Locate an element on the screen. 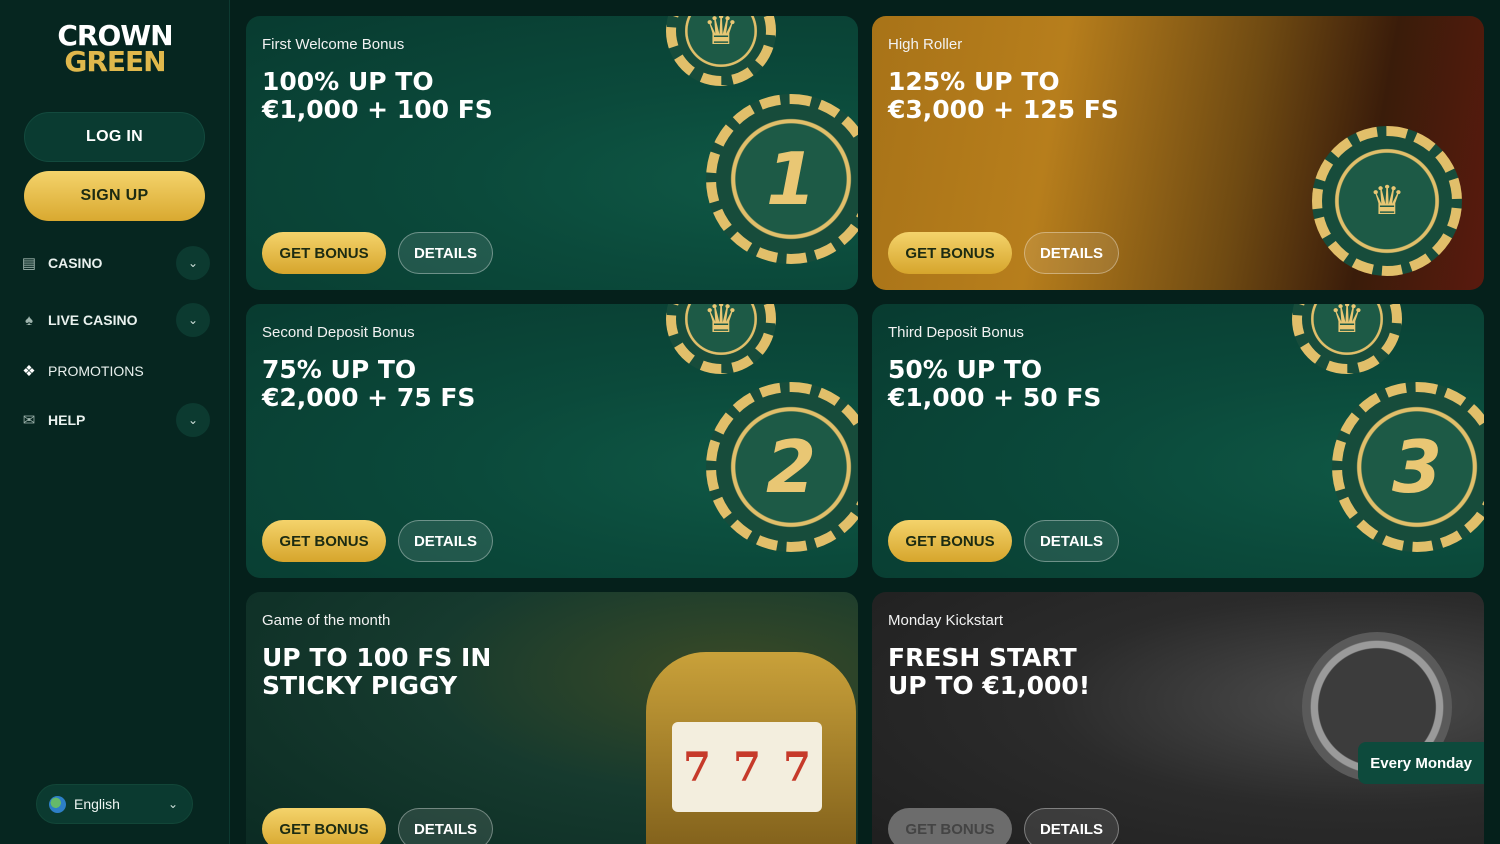 Image resolution: width=1500 pixels, height=844 pixels. poker-chip-image: 2 is located at coordinates (782, 467).